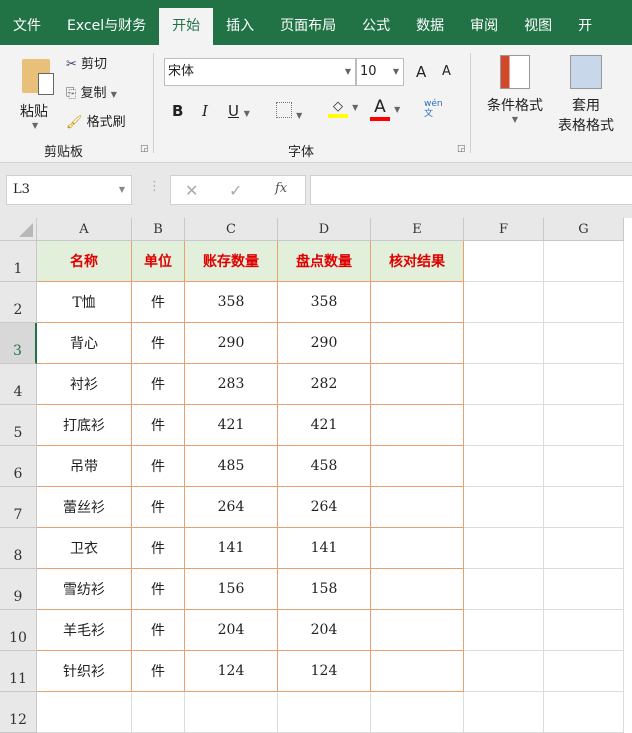 The width and height of the screenshot is (632, 733). What do you see at coordinates (231, 425) in the screenshot?
I see `cell-C5: 421` at bounding box center [231, 425].